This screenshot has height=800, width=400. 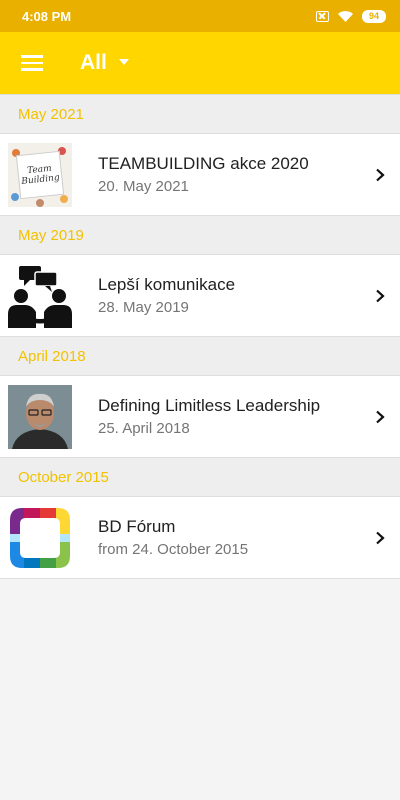 What do you see at coordinates (200, 356) in the screenshot?
I see `section-header: April 2018` at bounding box center [200, 356].